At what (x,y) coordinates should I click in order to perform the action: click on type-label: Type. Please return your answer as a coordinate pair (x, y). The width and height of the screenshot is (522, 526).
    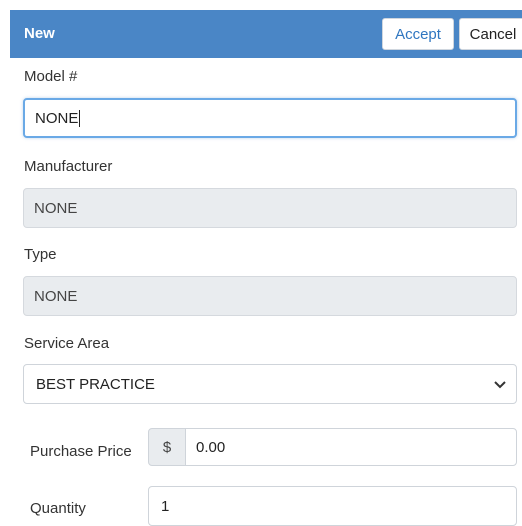
    Looking at the image, I should click on (40, 254).